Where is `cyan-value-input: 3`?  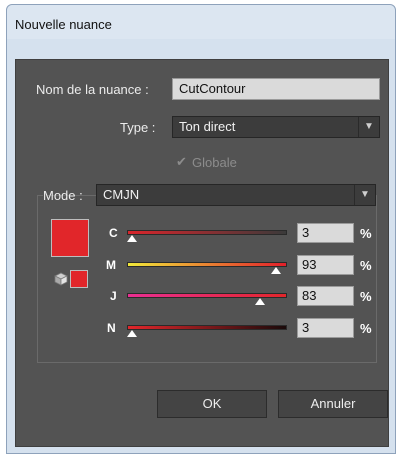 cyan-value-input: 3 is located at coordinates (325, 233).